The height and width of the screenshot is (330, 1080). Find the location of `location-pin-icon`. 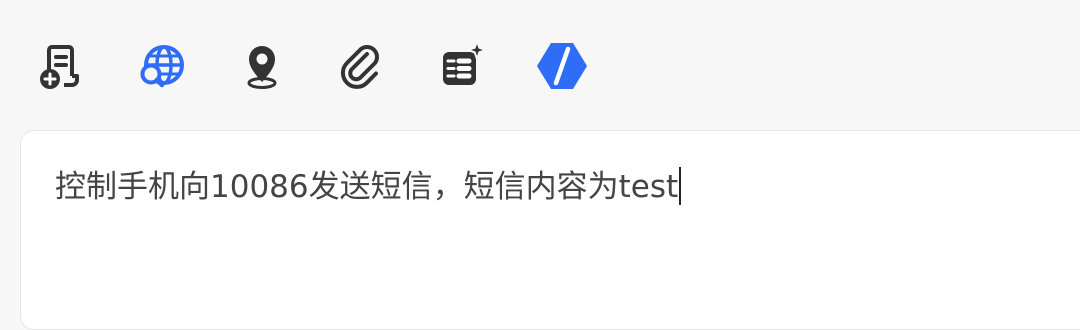

location-pin-icon is located at coordinates (262, 66).